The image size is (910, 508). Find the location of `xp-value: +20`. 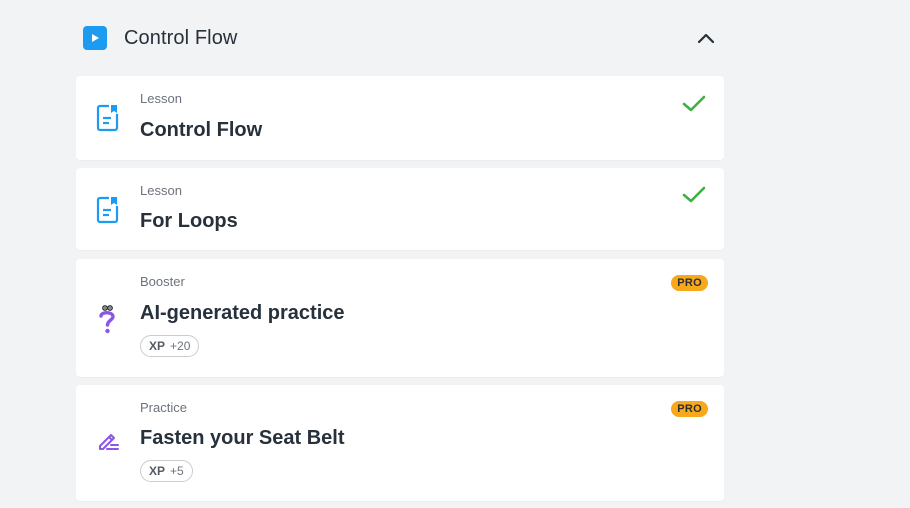

xp-value: +20 is located at coordinates (180, 346).